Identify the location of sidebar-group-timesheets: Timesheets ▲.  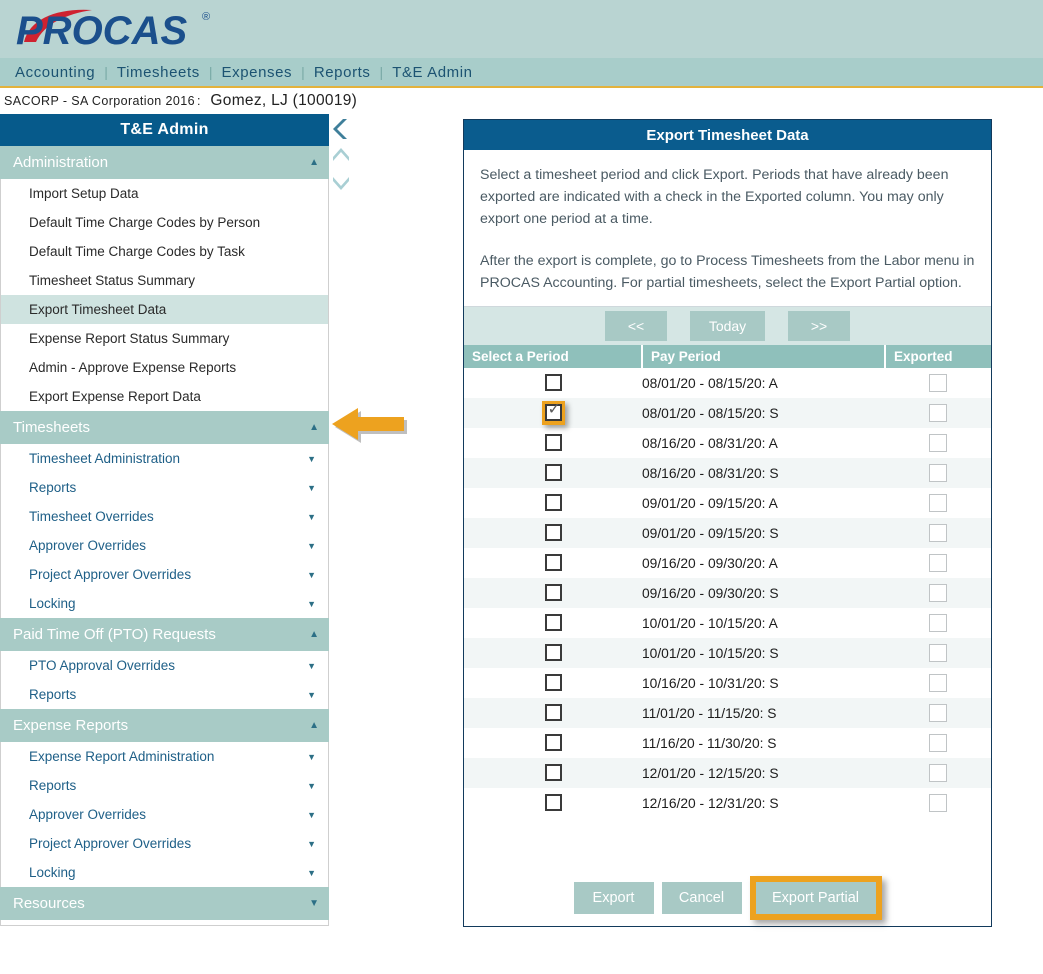
(164, 427).